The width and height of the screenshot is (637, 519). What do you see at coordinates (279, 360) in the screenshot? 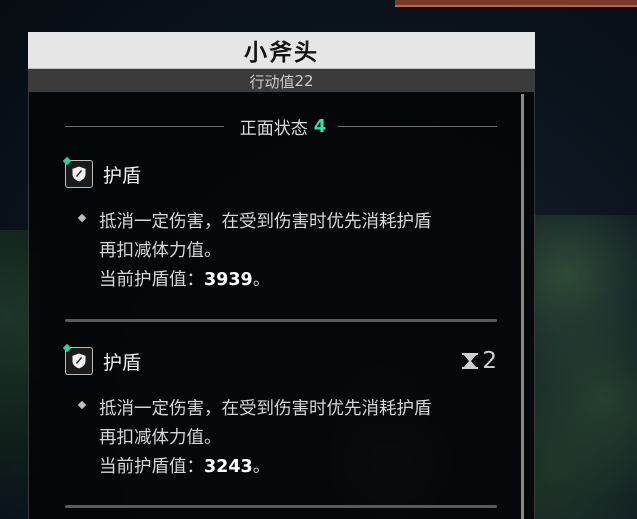
I see `status-entry-header: 护盾 2` at bounding box center [279, 360].